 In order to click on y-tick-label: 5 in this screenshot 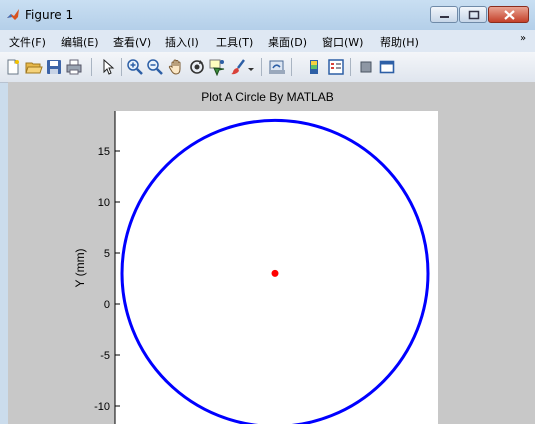, I will do `click(107, 254)`.